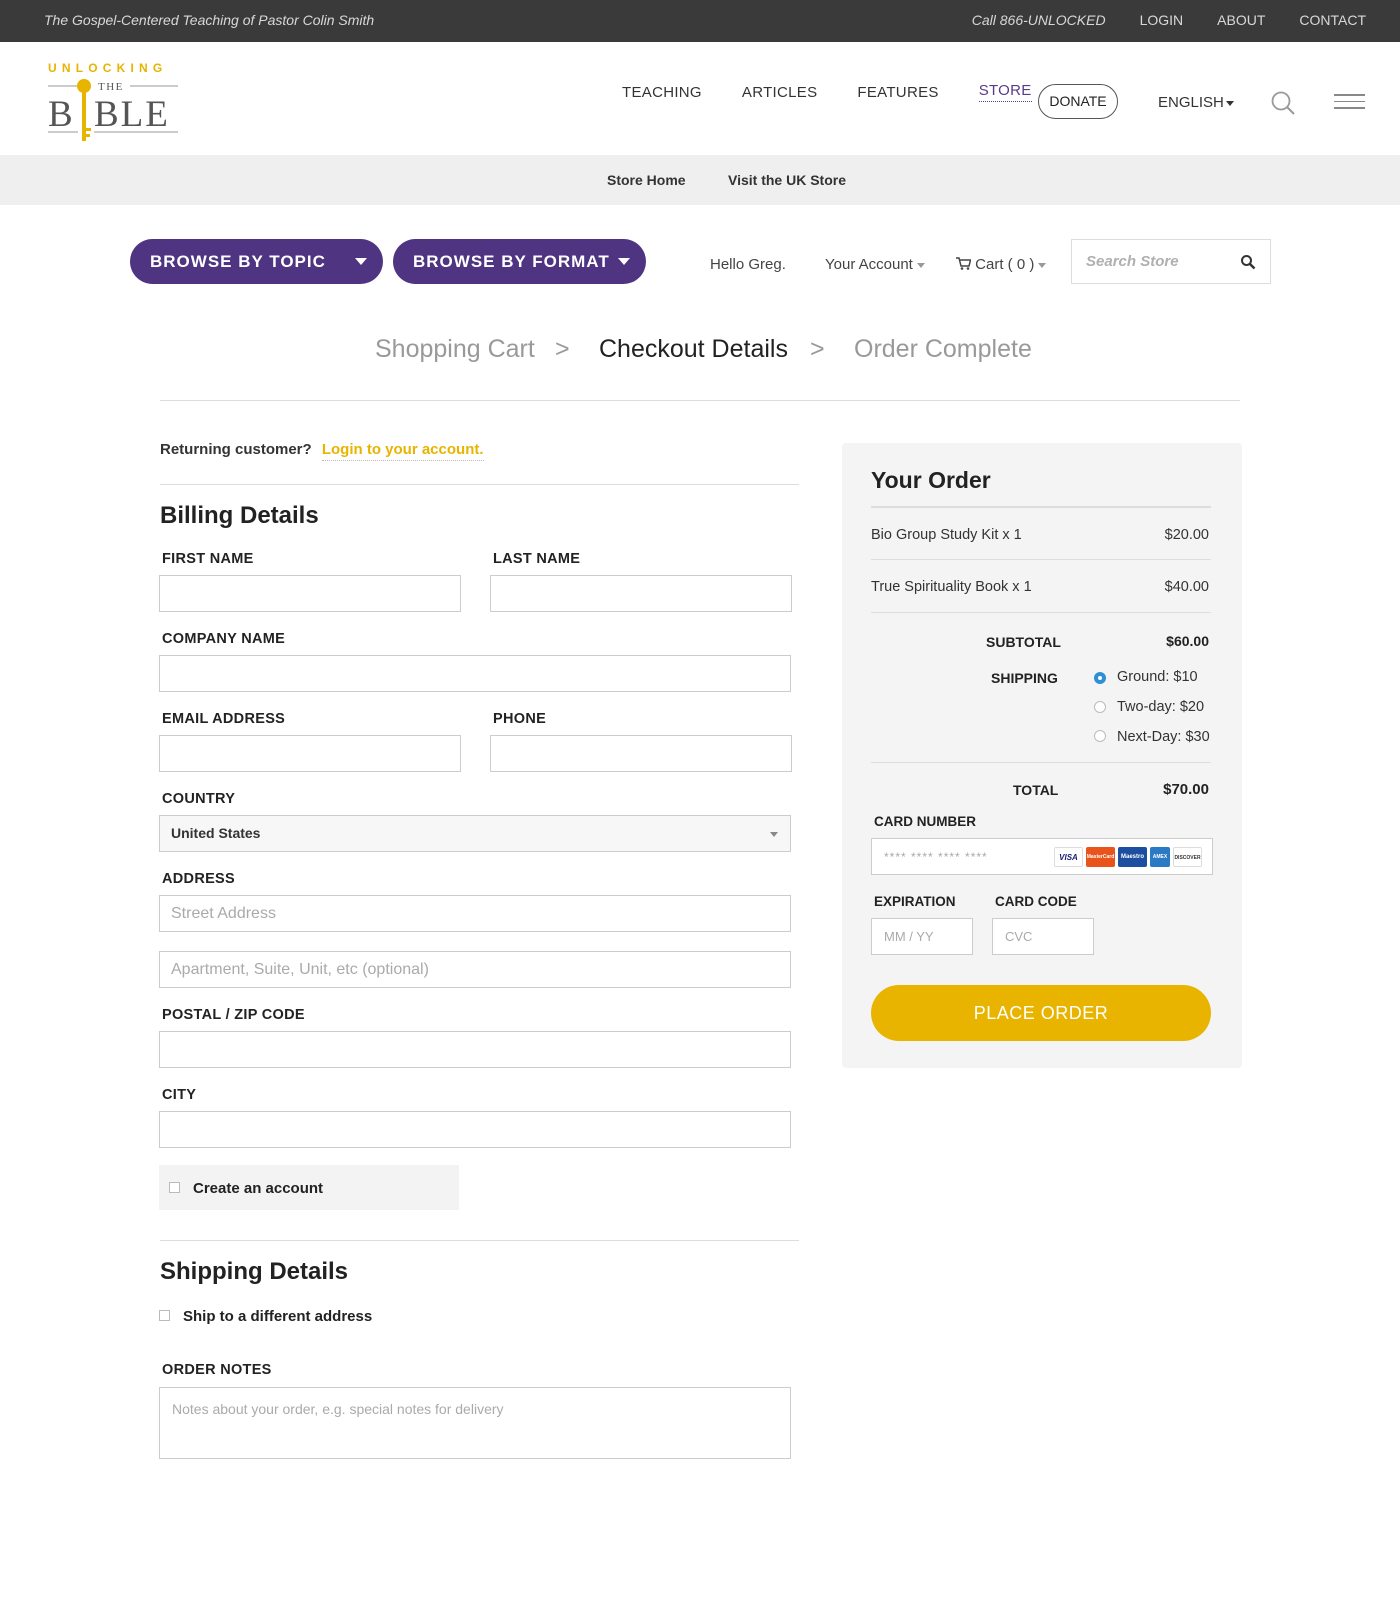 The height and width of the screenshot is (1600, 1400). What do you see at coordinates (1241, 20) in the screenshot?
I see `about-link: ABOUT` at bounding box center [1241, 20].